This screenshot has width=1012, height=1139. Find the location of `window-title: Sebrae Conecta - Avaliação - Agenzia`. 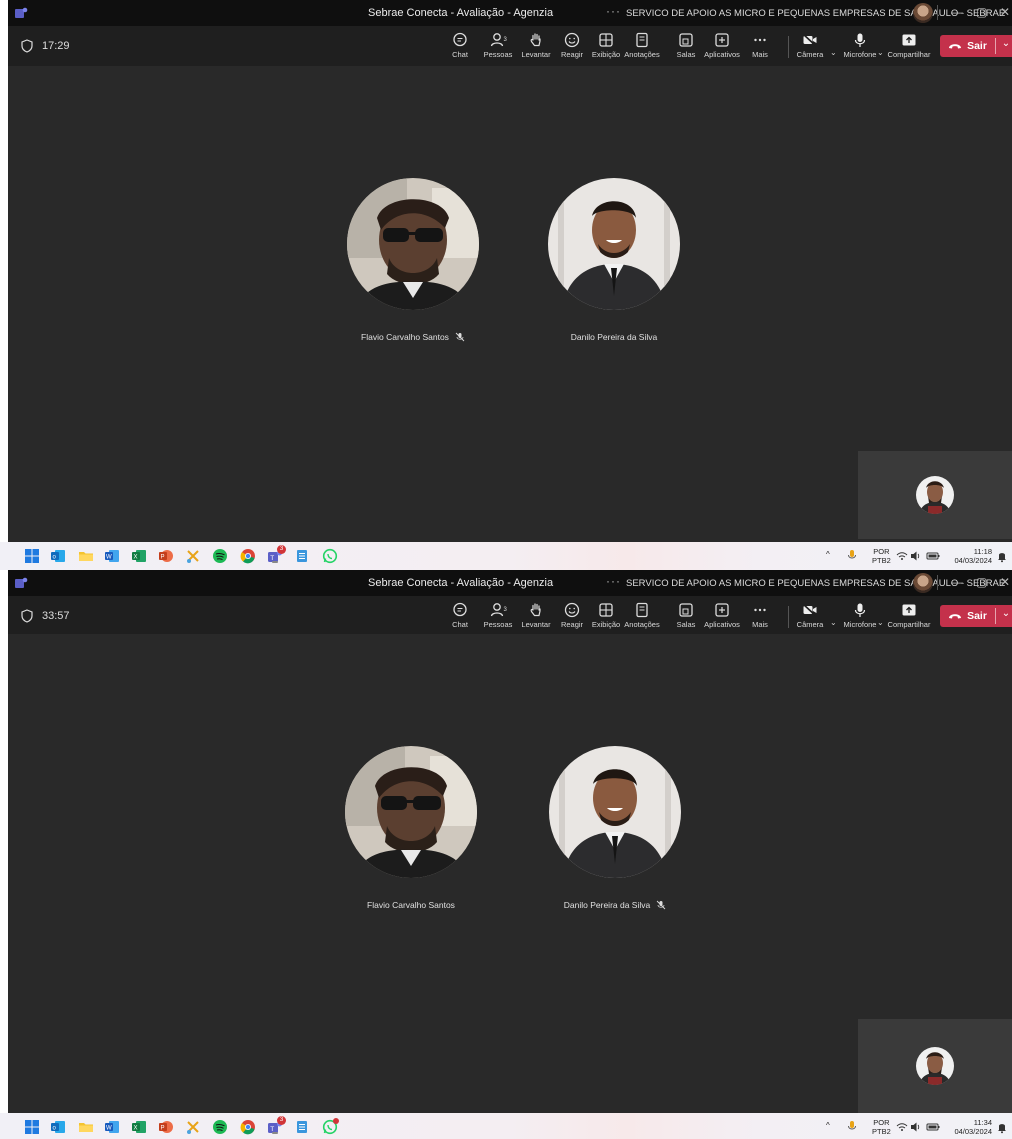

window-title: Sebrae Conecta - Avaliação - Agenzia is located at coordinates (461, 583).